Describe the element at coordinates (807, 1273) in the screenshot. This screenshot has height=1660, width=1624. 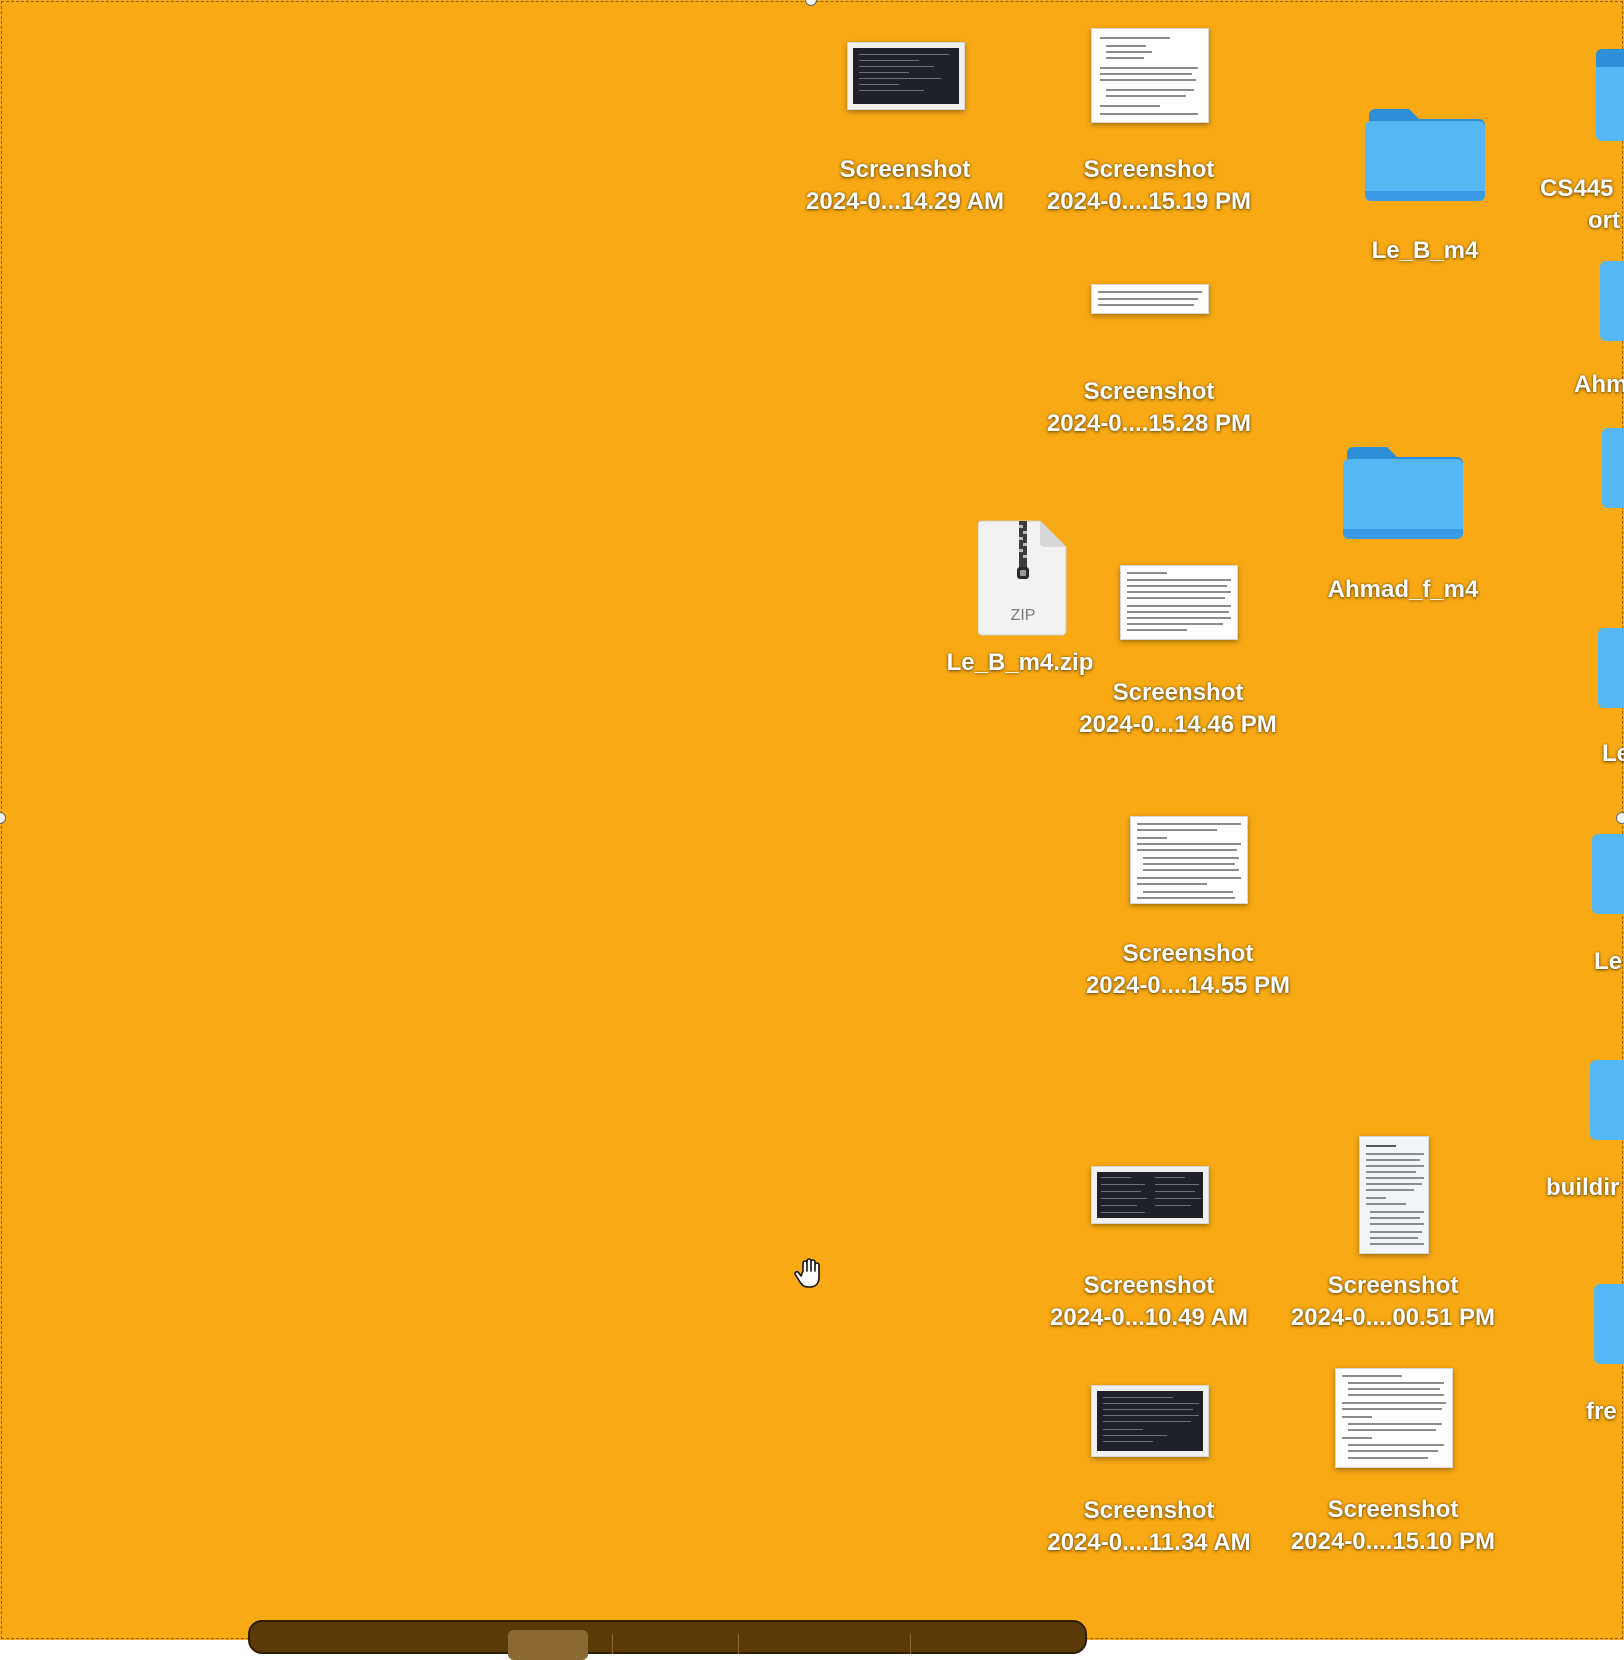
I see `hand-cursor-icon` at that location.